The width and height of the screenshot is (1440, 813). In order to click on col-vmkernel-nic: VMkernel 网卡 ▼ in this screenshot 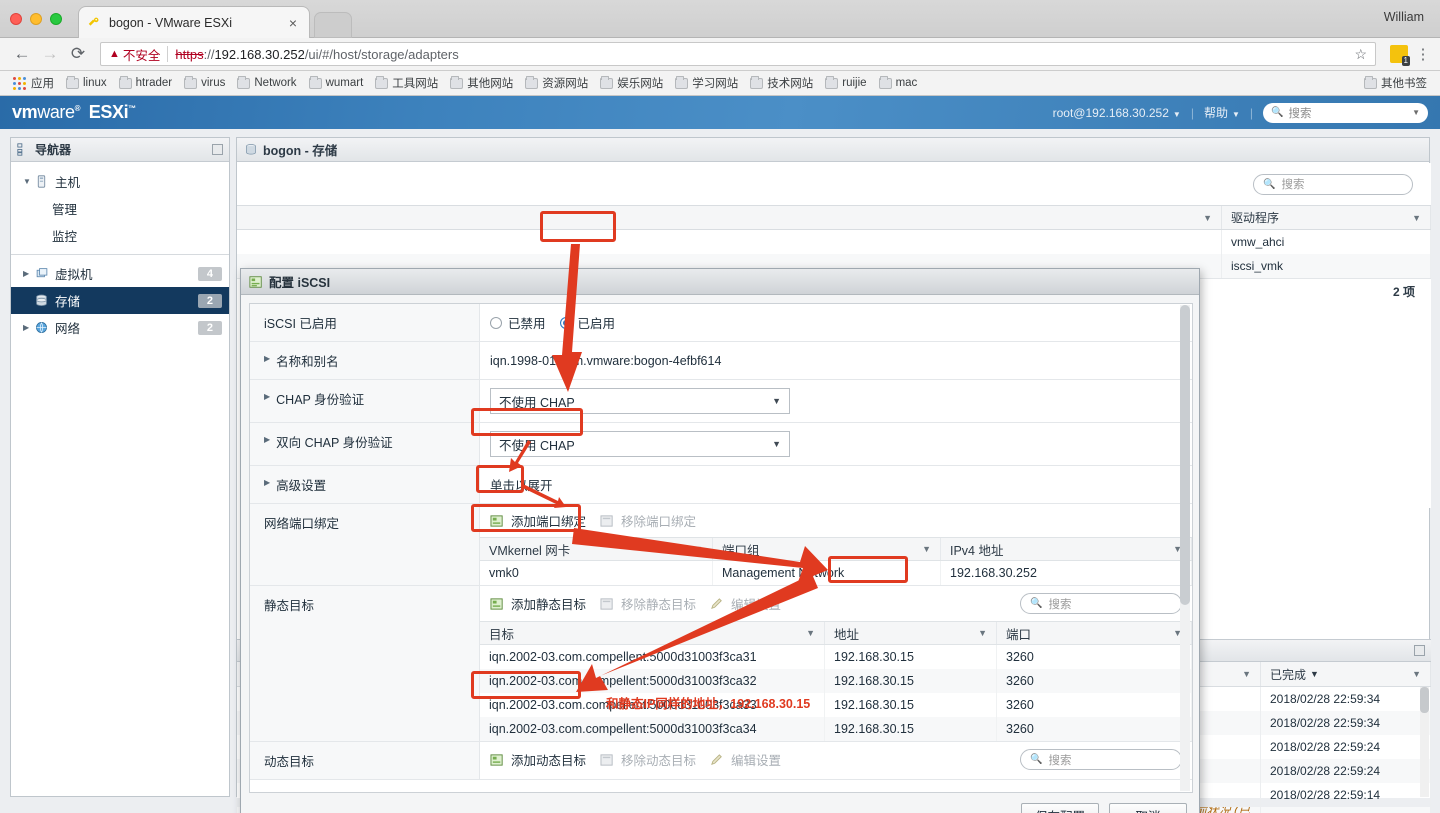, I will do `click(596, 549)`.